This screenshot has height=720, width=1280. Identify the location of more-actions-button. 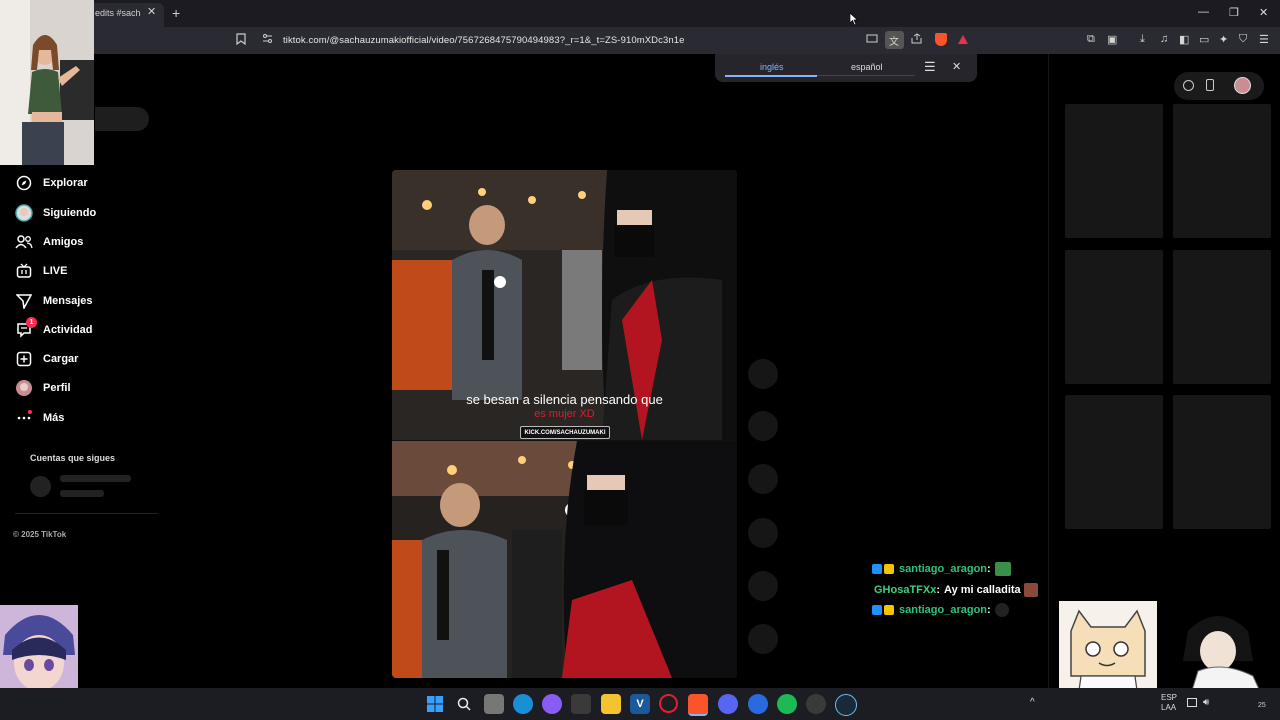
(763, 639).